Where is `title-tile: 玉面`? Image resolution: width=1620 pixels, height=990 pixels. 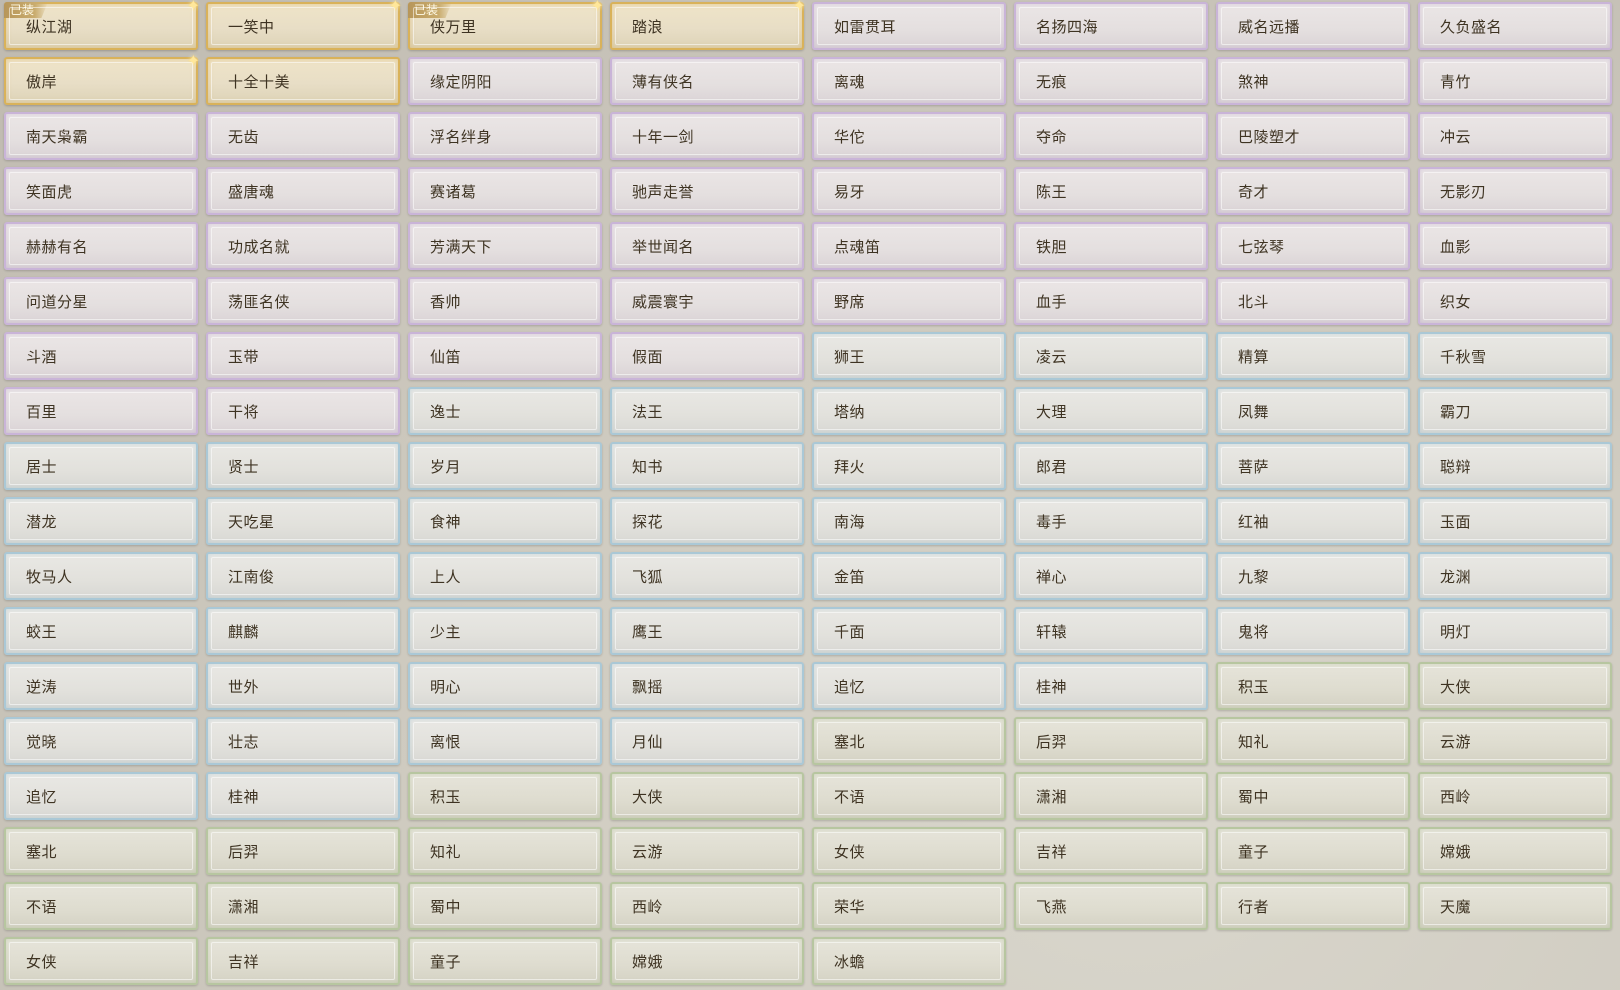
title-tile: 玉面 is located at coordinates (1515, 521).